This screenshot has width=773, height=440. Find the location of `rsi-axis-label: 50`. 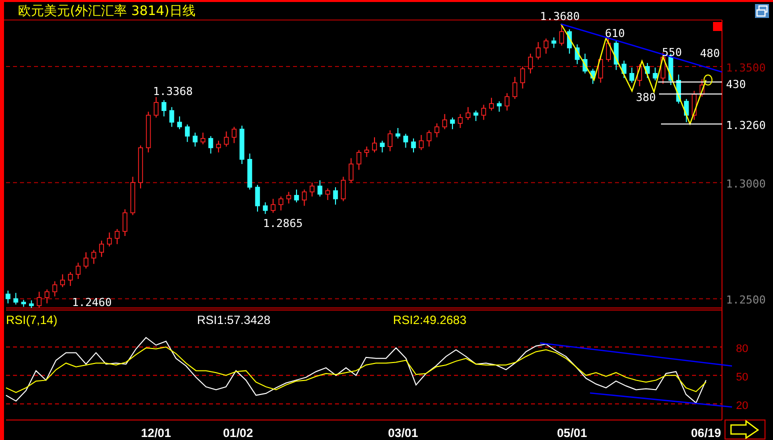

rsi-axis-label: 50 is located at coordinates (742, 377).